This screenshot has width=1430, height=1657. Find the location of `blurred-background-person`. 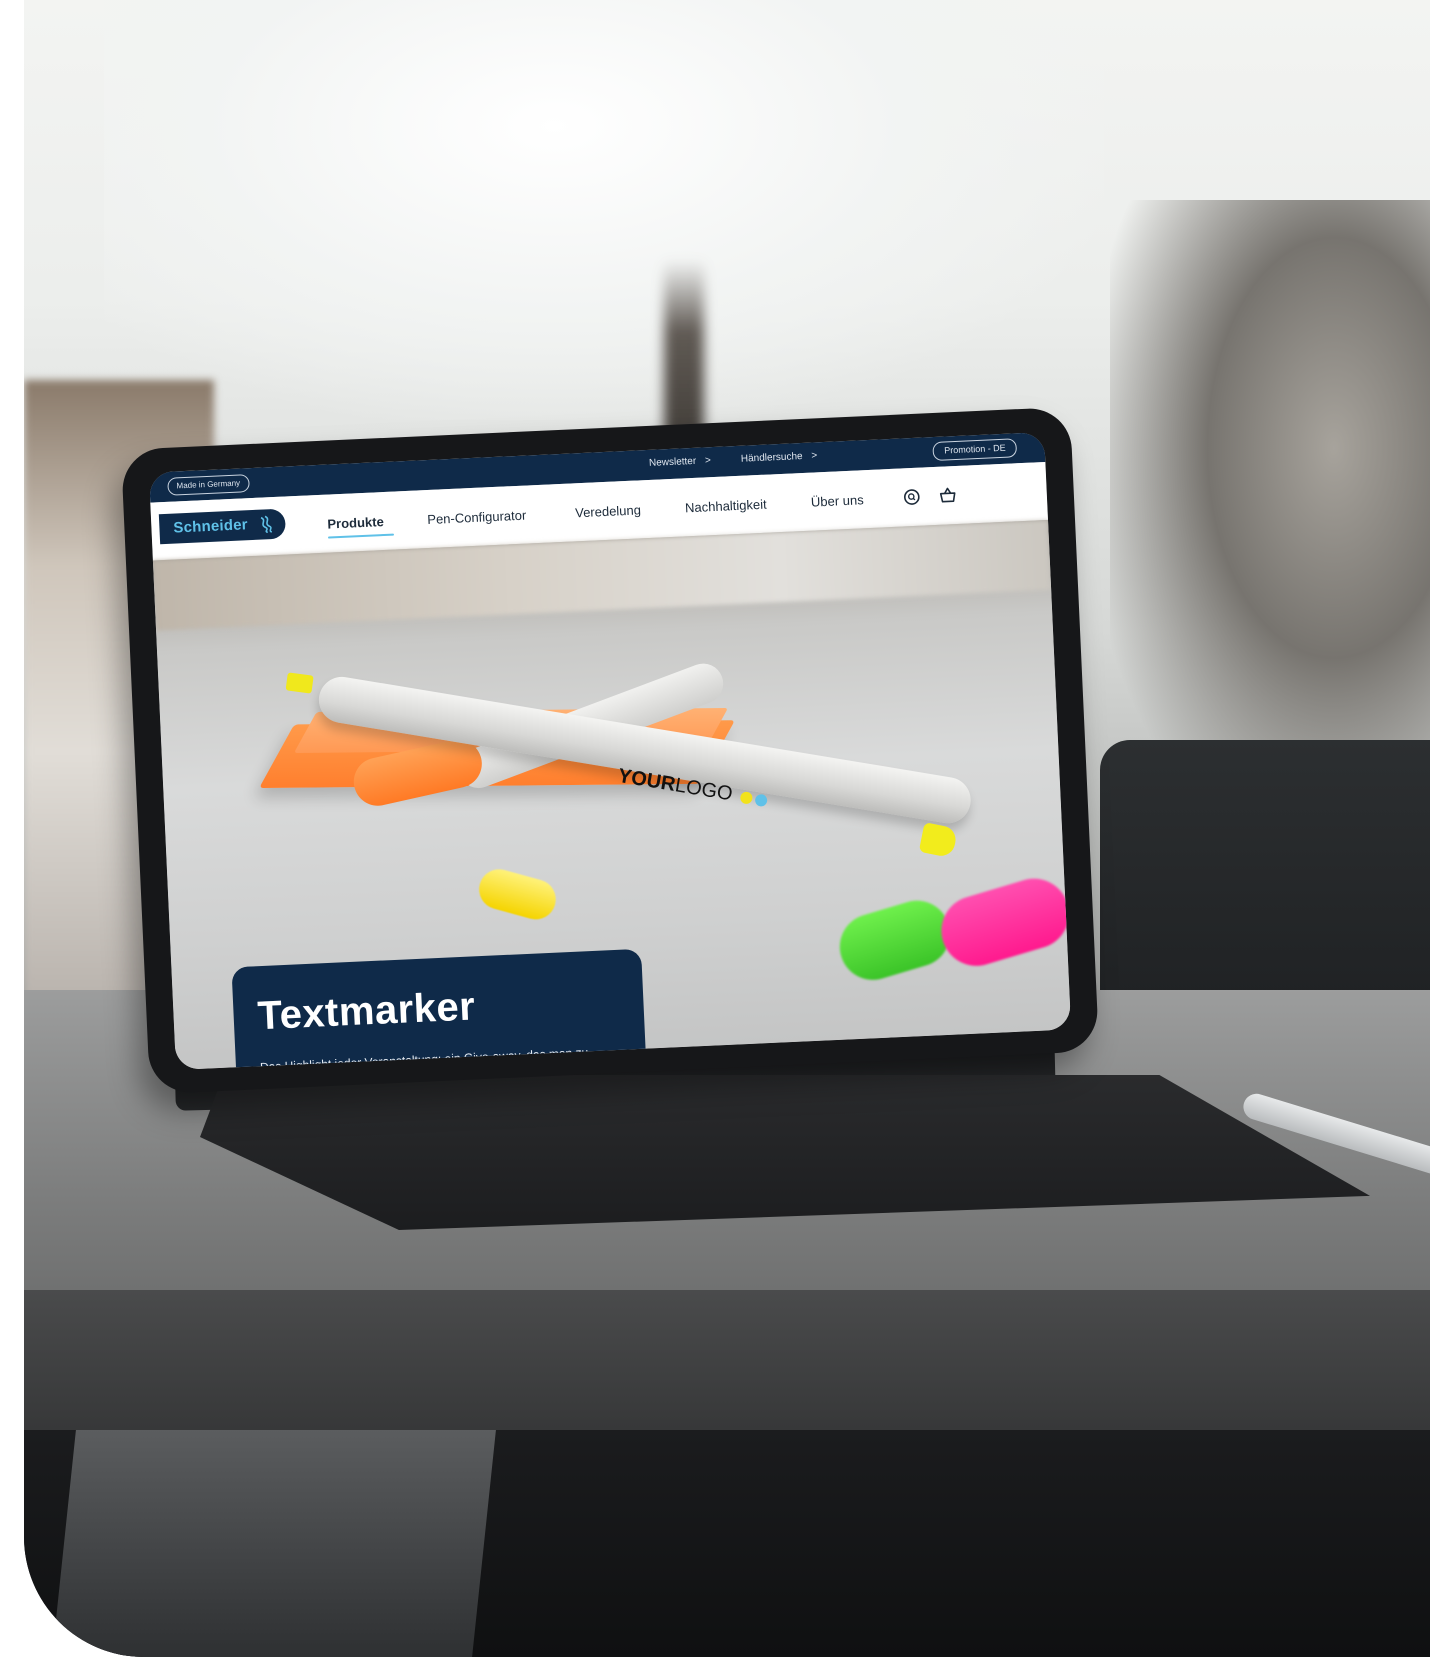

blurred-background-person is located at coordinates (1270, 510).